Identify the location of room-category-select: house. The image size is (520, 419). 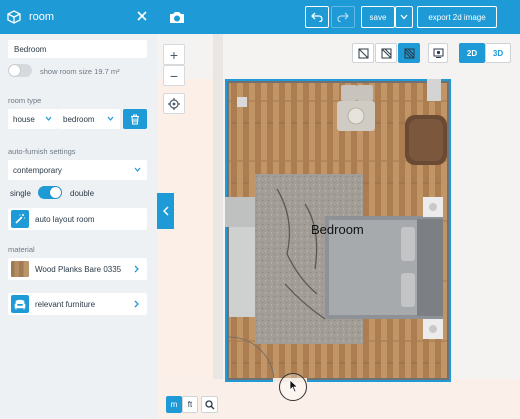
(33, 119).